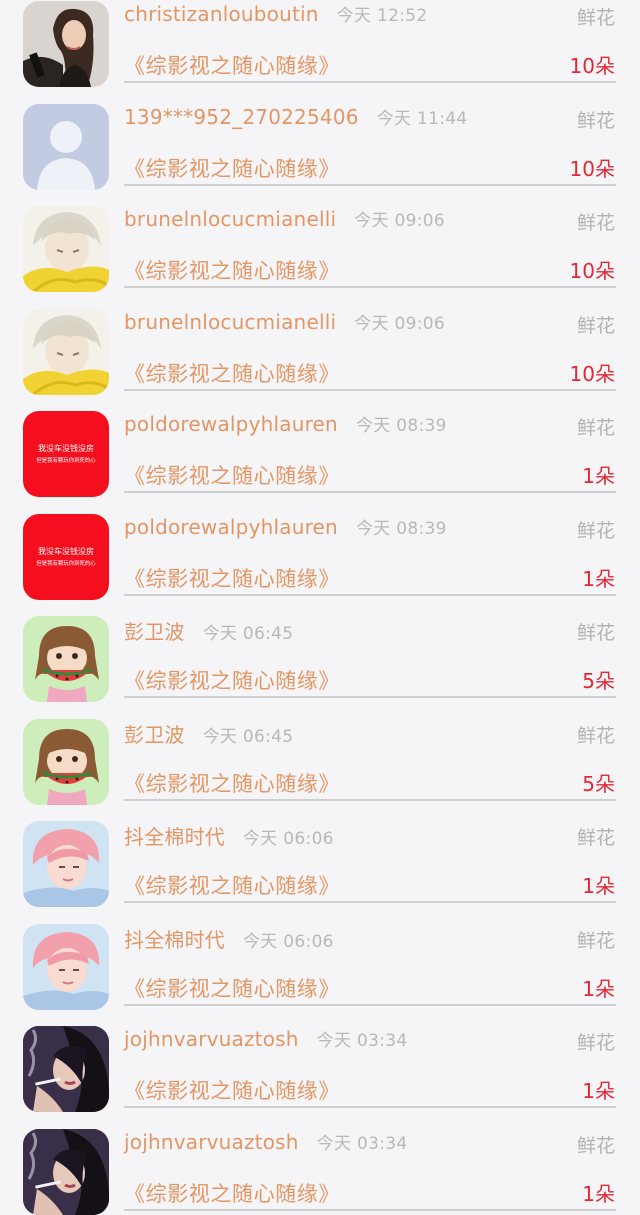  What do you see at coordinates (66, 146) in the screenshot?
I see `default-user-avatar` at bounding box center [66, 146].